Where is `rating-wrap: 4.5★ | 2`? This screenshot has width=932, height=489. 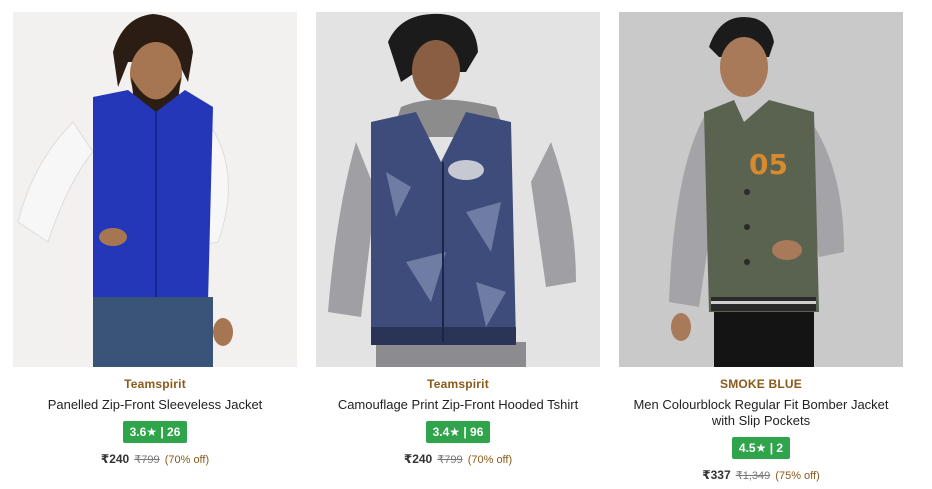 rating-wrap: 4.5★ | 2 is located at coordinates (761, 448).